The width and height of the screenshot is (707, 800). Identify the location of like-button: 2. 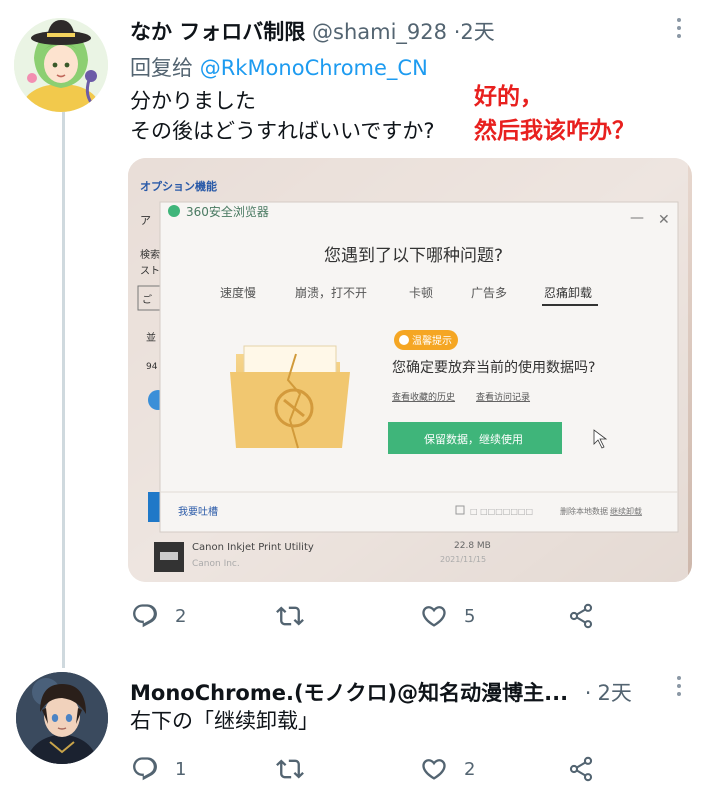
(447, 769).